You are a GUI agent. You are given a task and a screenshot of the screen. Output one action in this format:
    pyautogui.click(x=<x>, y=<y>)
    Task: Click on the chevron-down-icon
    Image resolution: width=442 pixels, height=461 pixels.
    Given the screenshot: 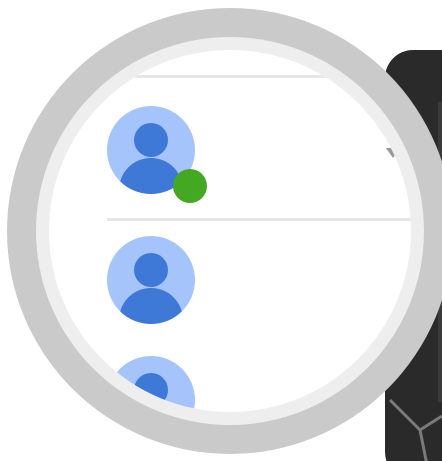 What is the action you would take?
    pyautogui.click(x=393, y=153)
    